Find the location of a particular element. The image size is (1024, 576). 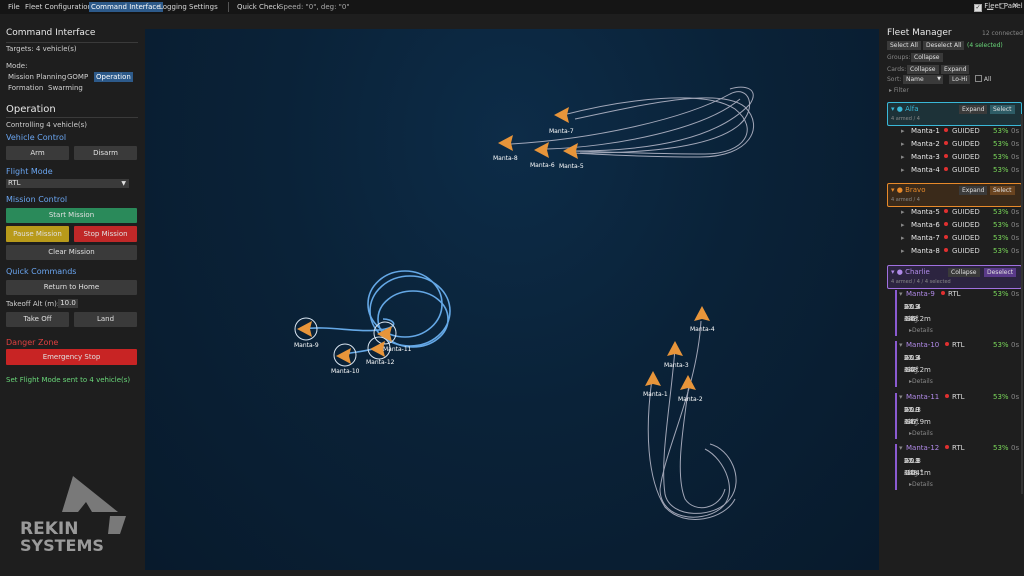

select-all-button: Select All is located at coordinates (904, 45).